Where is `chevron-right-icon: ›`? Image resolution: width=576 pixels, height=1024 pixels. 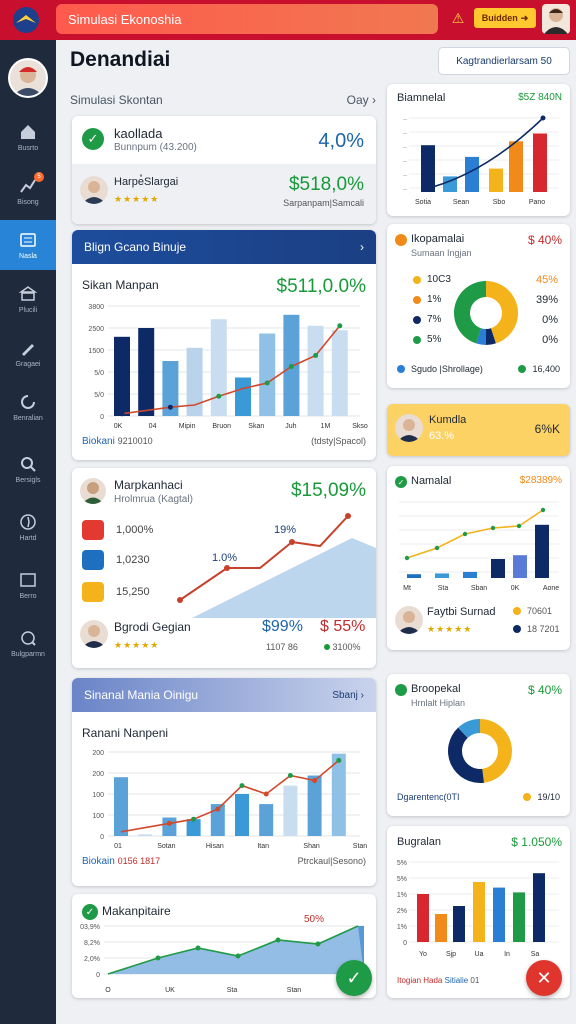
chevron-right-icon: › is located at coordinates (362, 247).